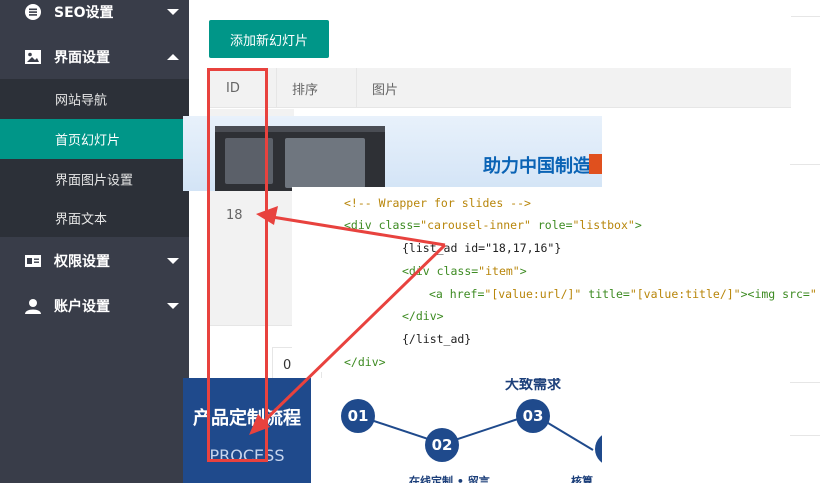 The image size is (820, 483). Describe the element at coordinates (439, 294) in the screenshot. I see `code-token: <a` at that location.